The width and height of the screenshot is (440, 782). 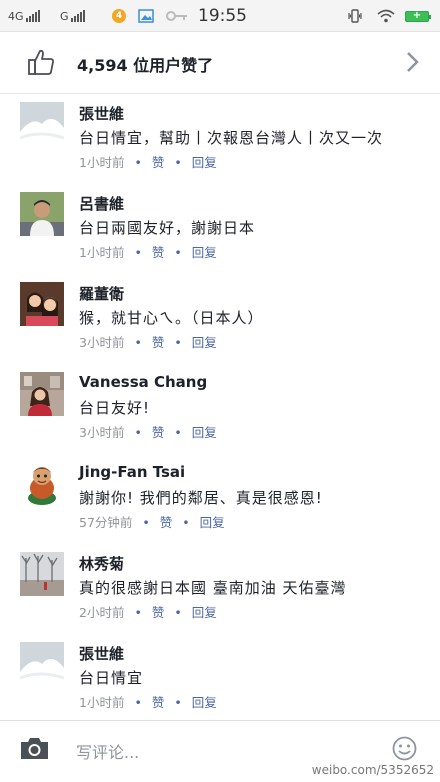 I want to click on comment-text: 台日友好!, so click(x=115, y=408).